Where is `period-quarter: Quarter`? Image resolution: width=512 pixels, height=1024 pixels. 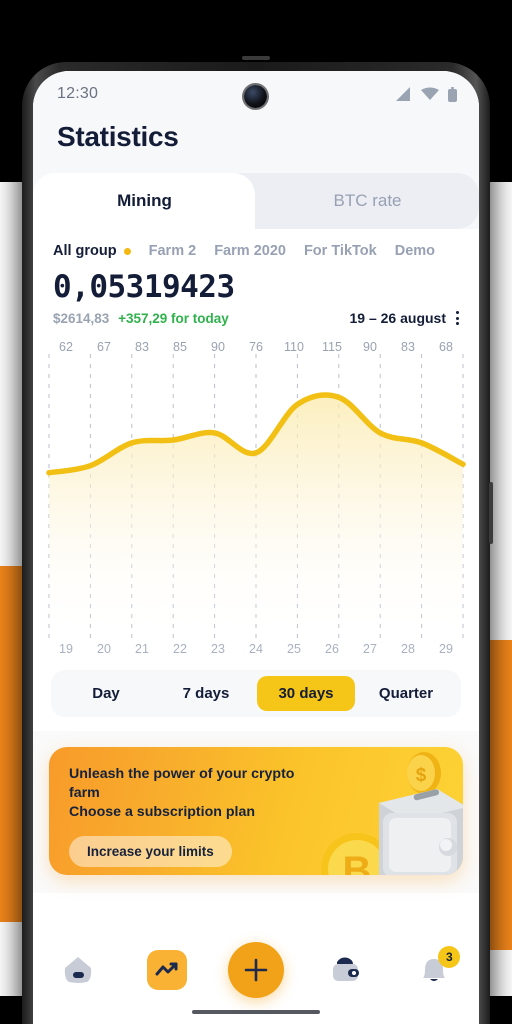 period-quarter: Quarter is located at coordinates (406, 693).